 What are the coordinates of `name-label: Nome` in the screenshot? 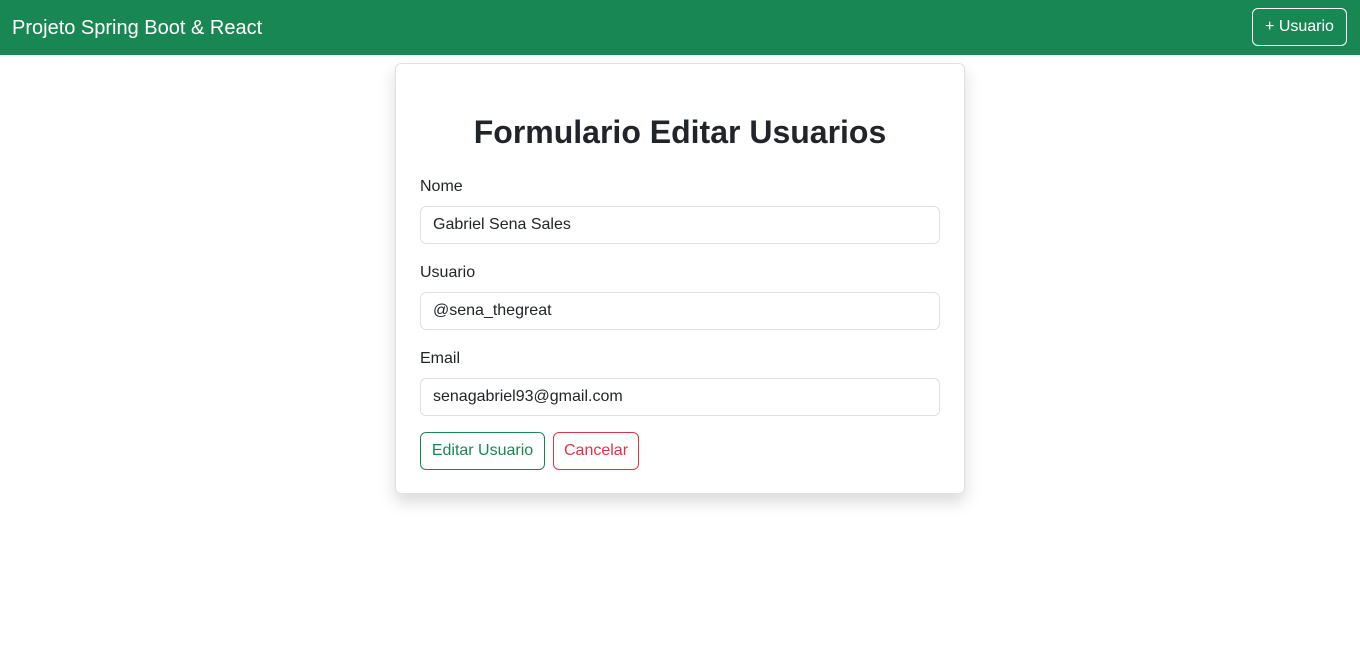 It's located at (441, 186).